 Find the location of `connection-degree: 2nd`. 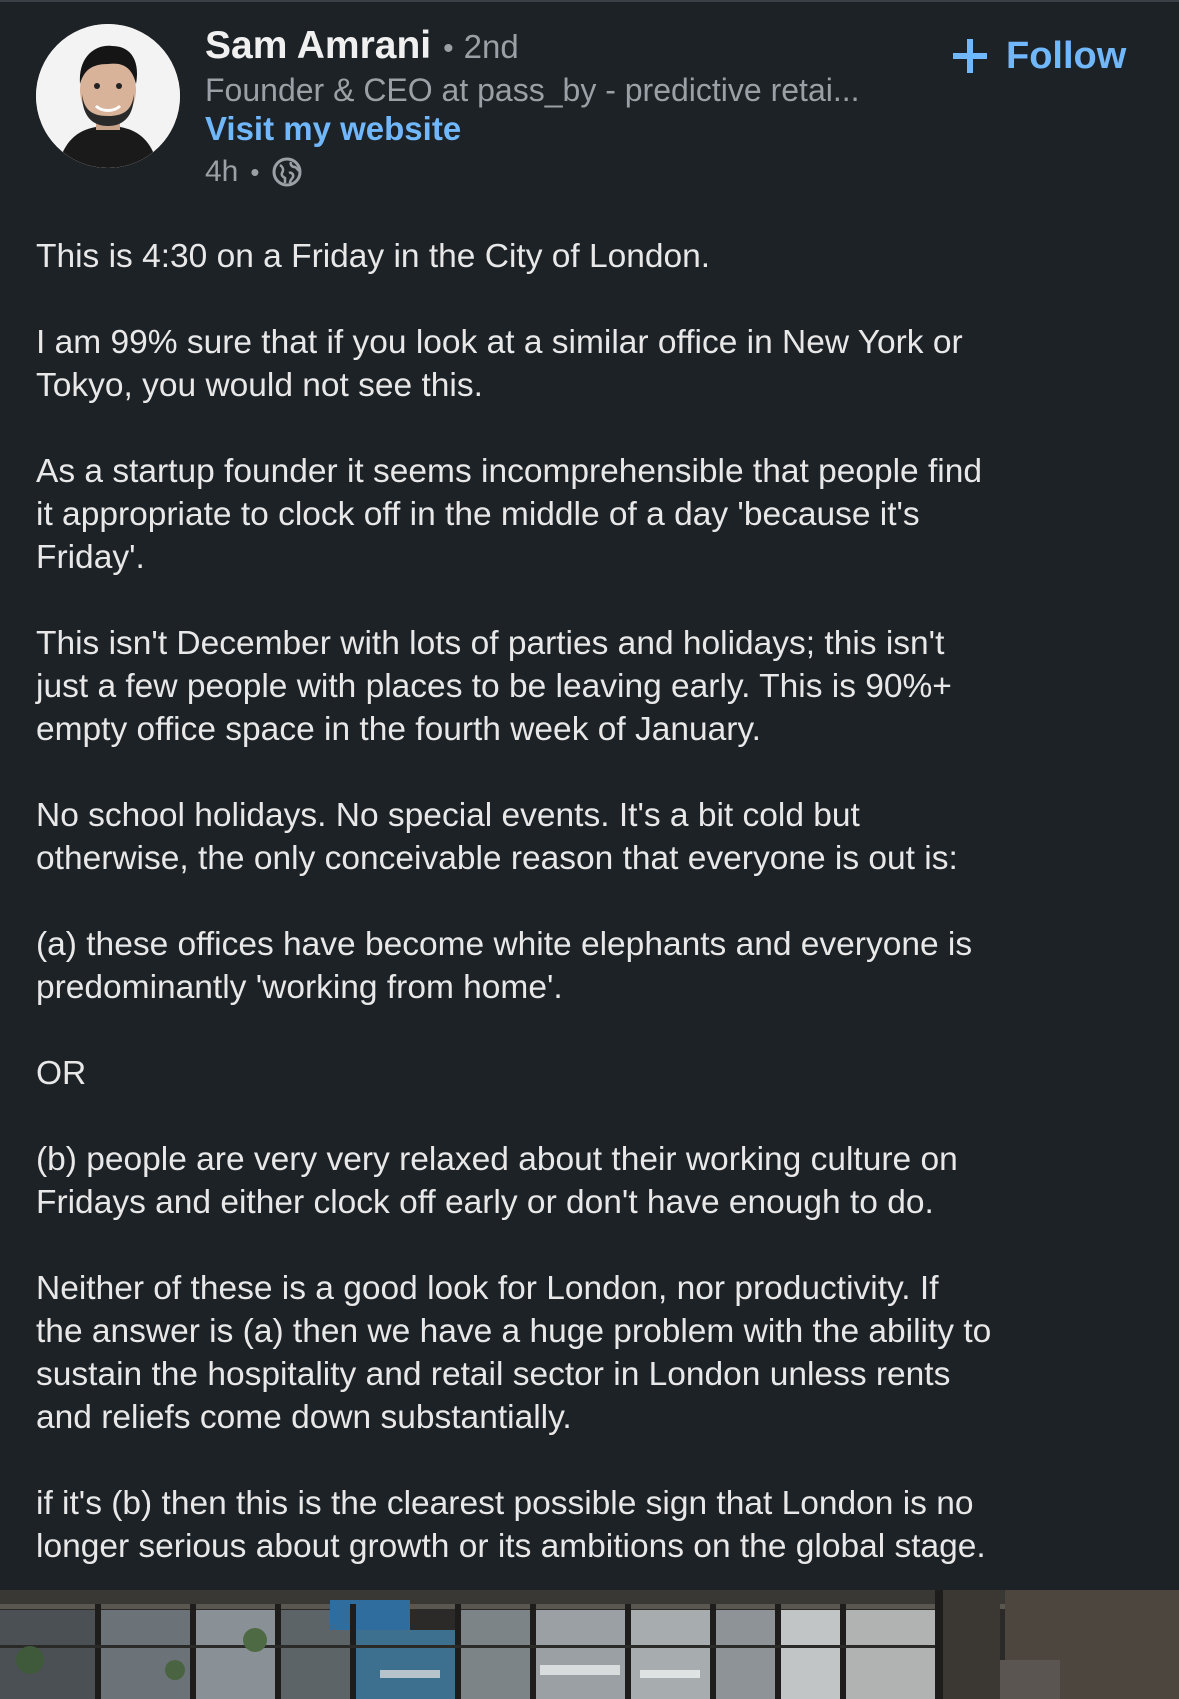

connection-degree: 2nd is located at coordinates (491, 46).